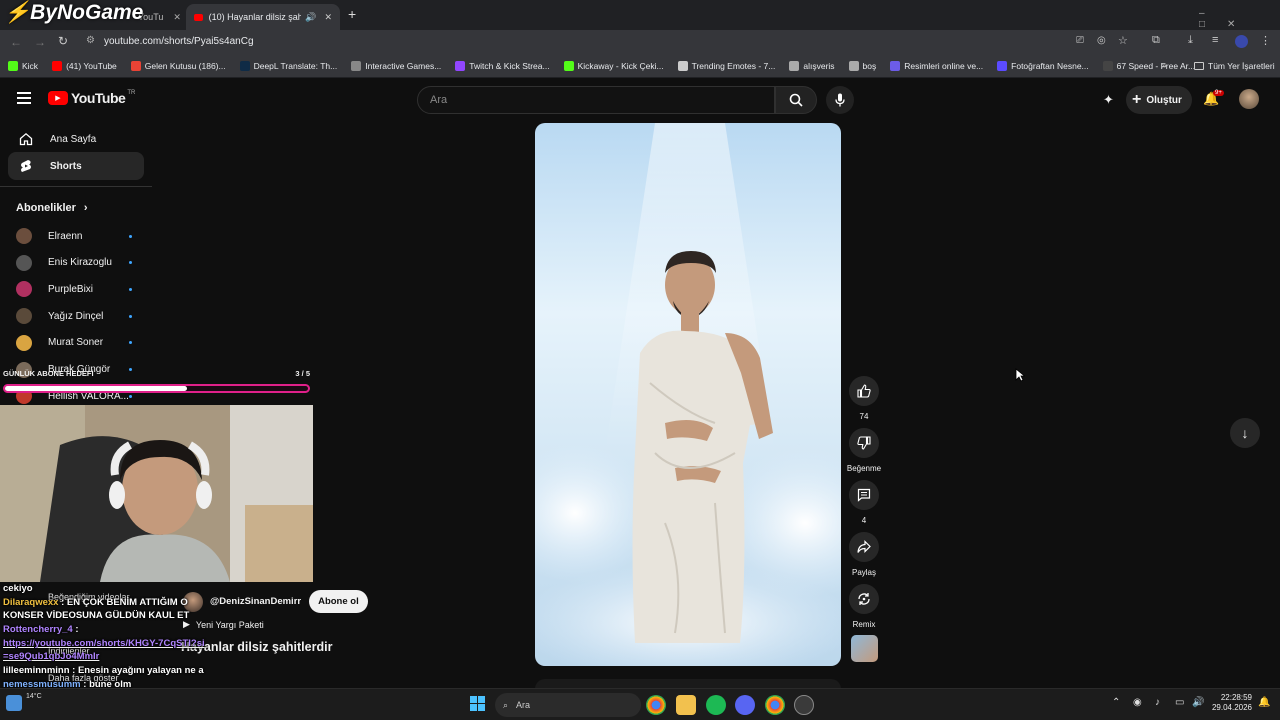 The width and height of the screenshot is (1280, 720). What do you see at coordinates (1156, 40) in the screenshot?
I see `extensions-icon: ⧉` at bounding box center [1156, 40].